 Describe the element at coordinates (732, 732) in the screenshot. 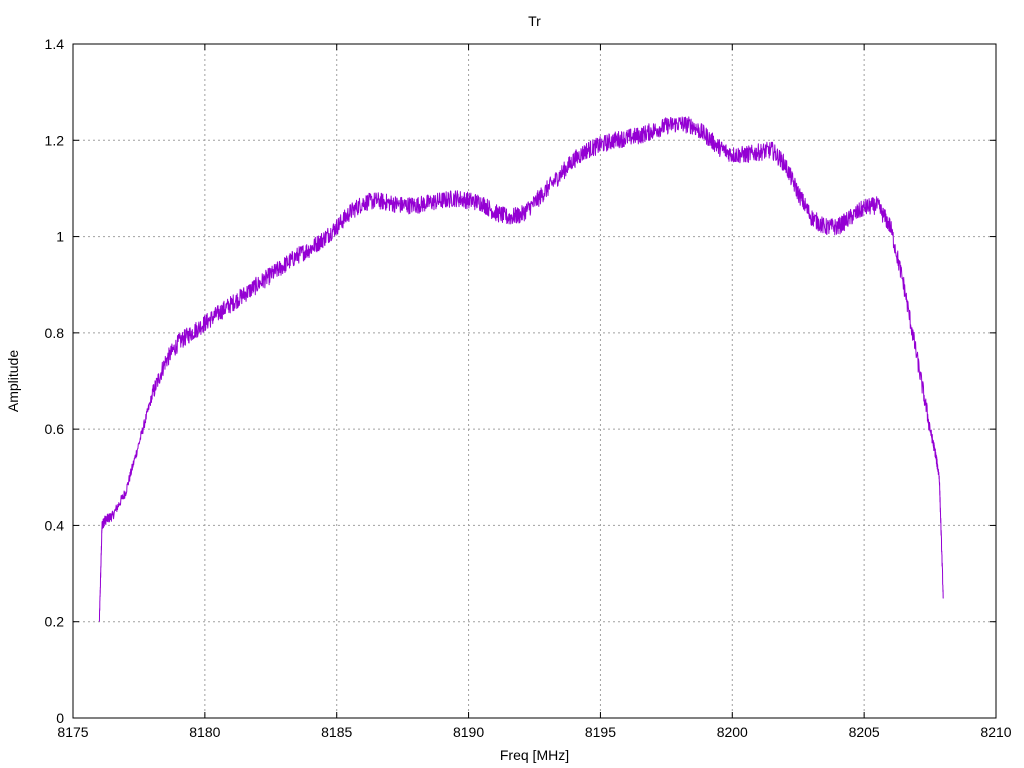

I see `x-tick-label: 8200` at that location.